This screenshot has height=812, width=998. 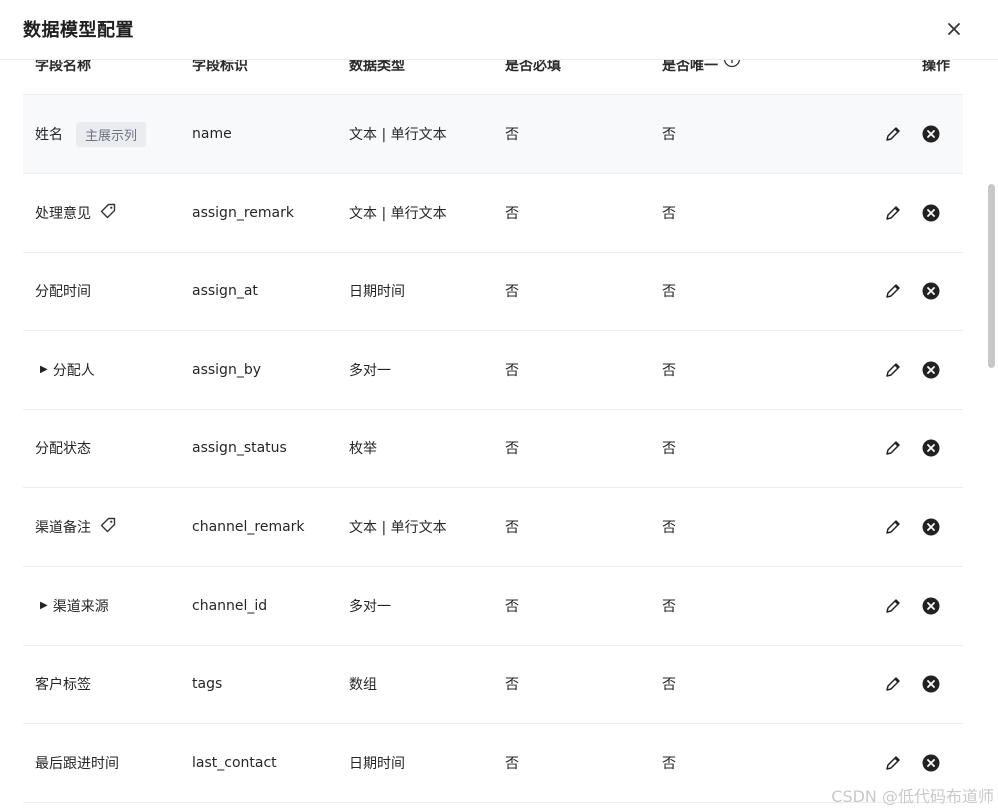 I want to click on field-key: channel_remark, so click(x=248, y=527).